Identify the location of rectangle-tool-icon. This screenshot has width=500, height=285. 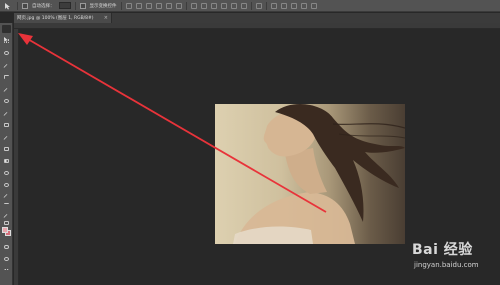
(6, 223).